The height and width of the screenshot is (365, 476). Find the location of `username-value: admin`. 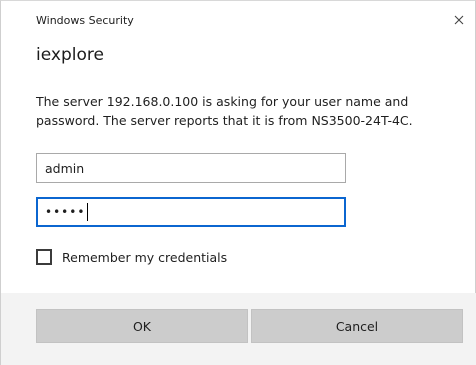

username-value: admin is located at coordinates (65, 168).